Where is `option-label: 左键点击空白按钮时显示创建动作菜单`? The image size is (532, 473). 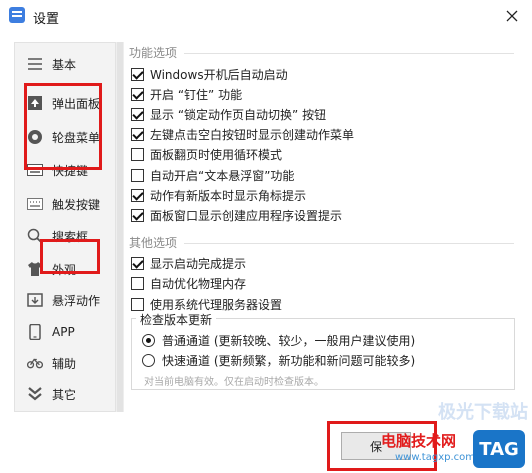
option-label: 左键点击空白按钮时显示创建动作菜单 is located at coordinates (252, 135).